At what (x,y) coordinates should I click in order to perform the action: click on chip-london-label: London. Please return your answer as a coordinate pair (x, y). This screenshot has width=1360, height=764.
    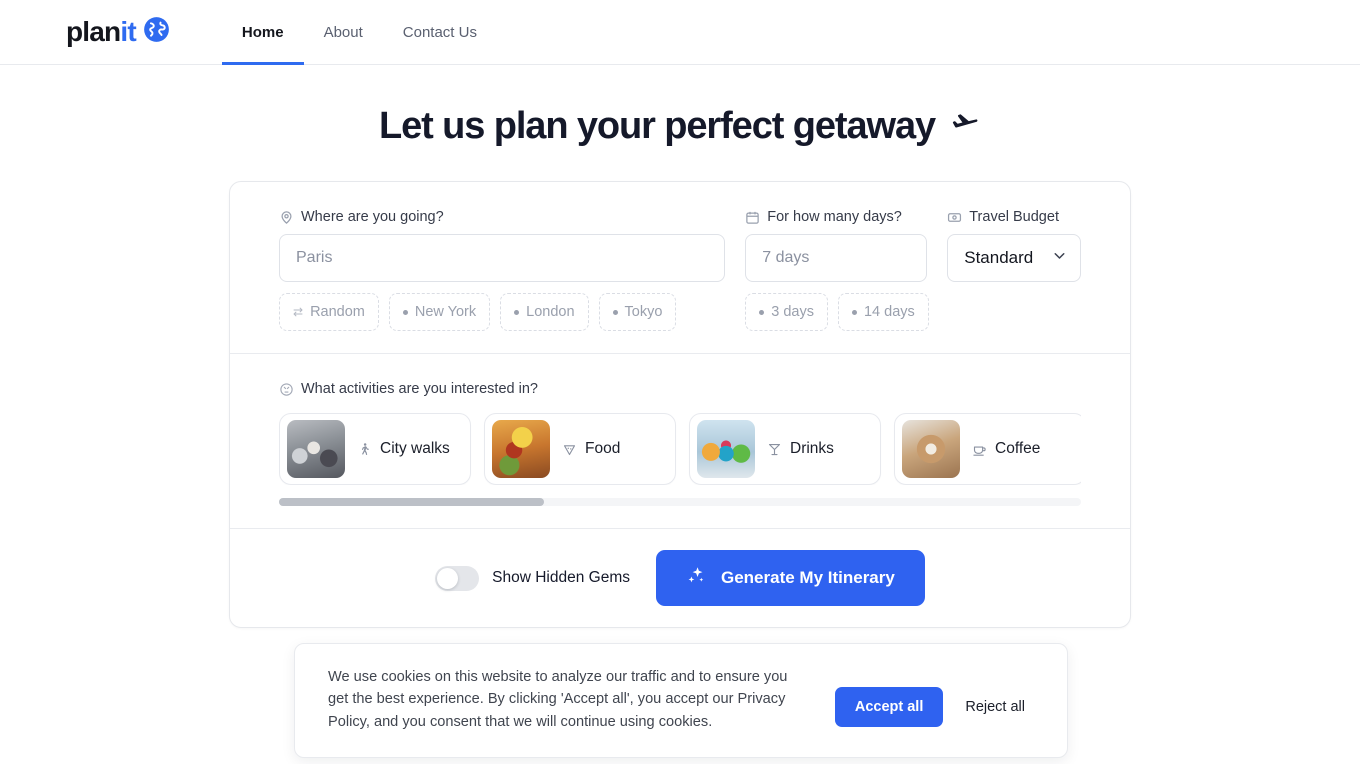
    Looking at the image, I should click on (550, 312).